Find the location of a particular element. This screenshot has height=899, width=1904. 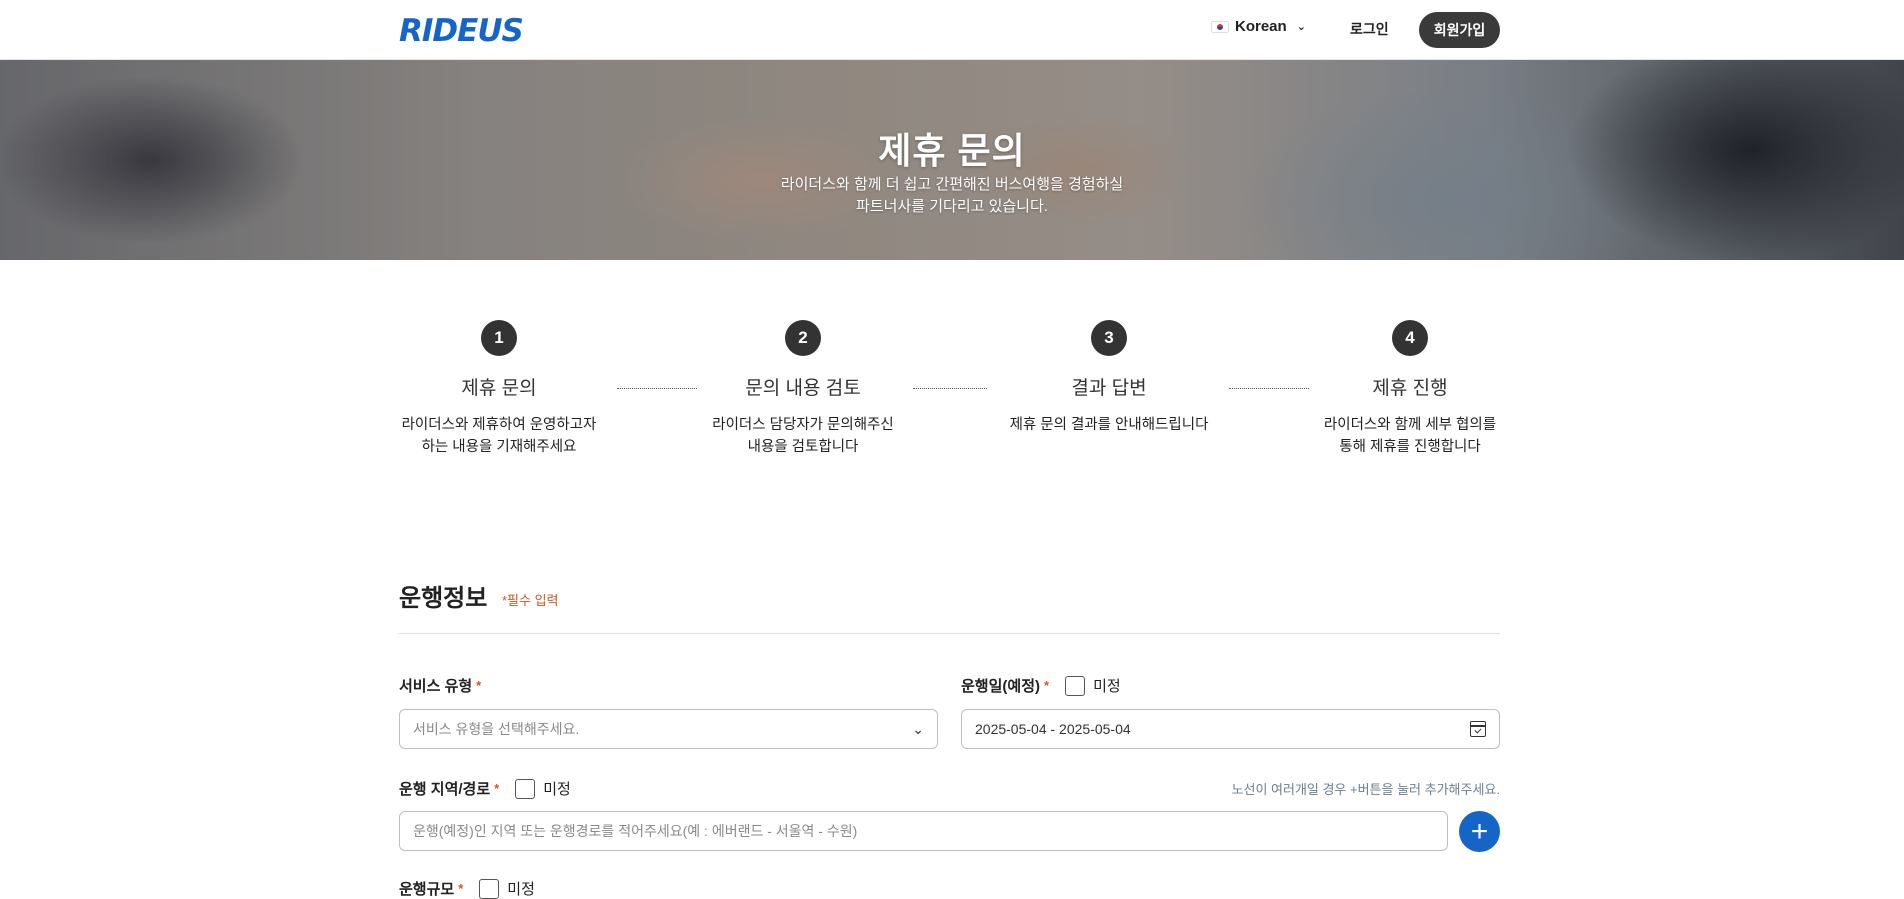

step-desc-line: 하는 내용을 기재해주세요 is located at coordinates (499, 447).